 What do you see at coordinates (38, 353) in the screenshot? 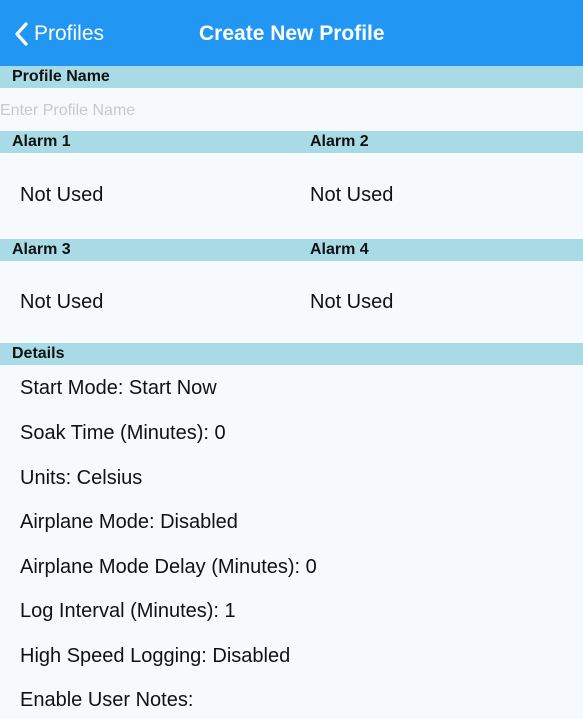
I see `details-header-label: Details` at bounding box center [38, 353].